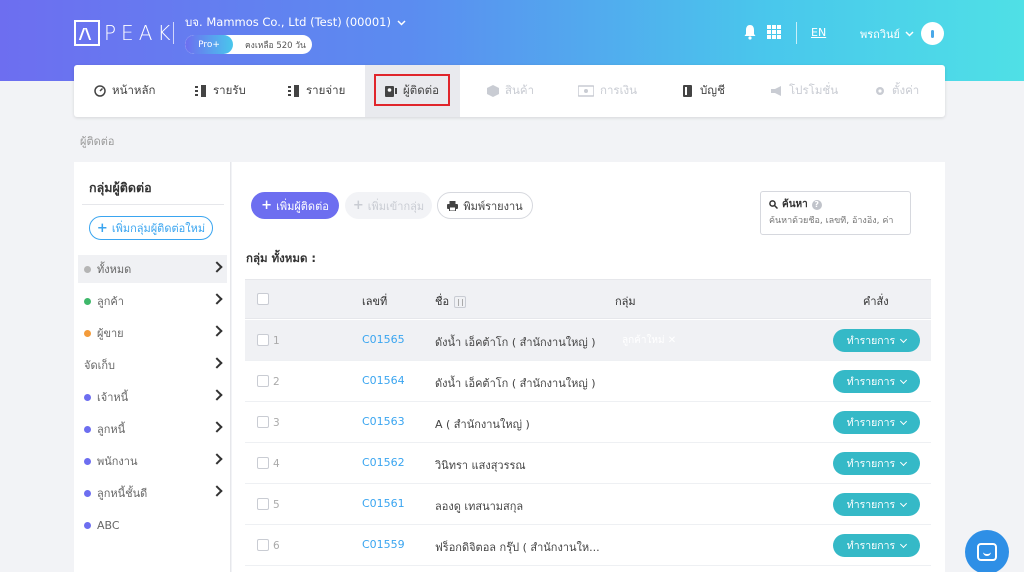  I want to click on nav-item-expense: รายจ่าย, so click(316, 91).